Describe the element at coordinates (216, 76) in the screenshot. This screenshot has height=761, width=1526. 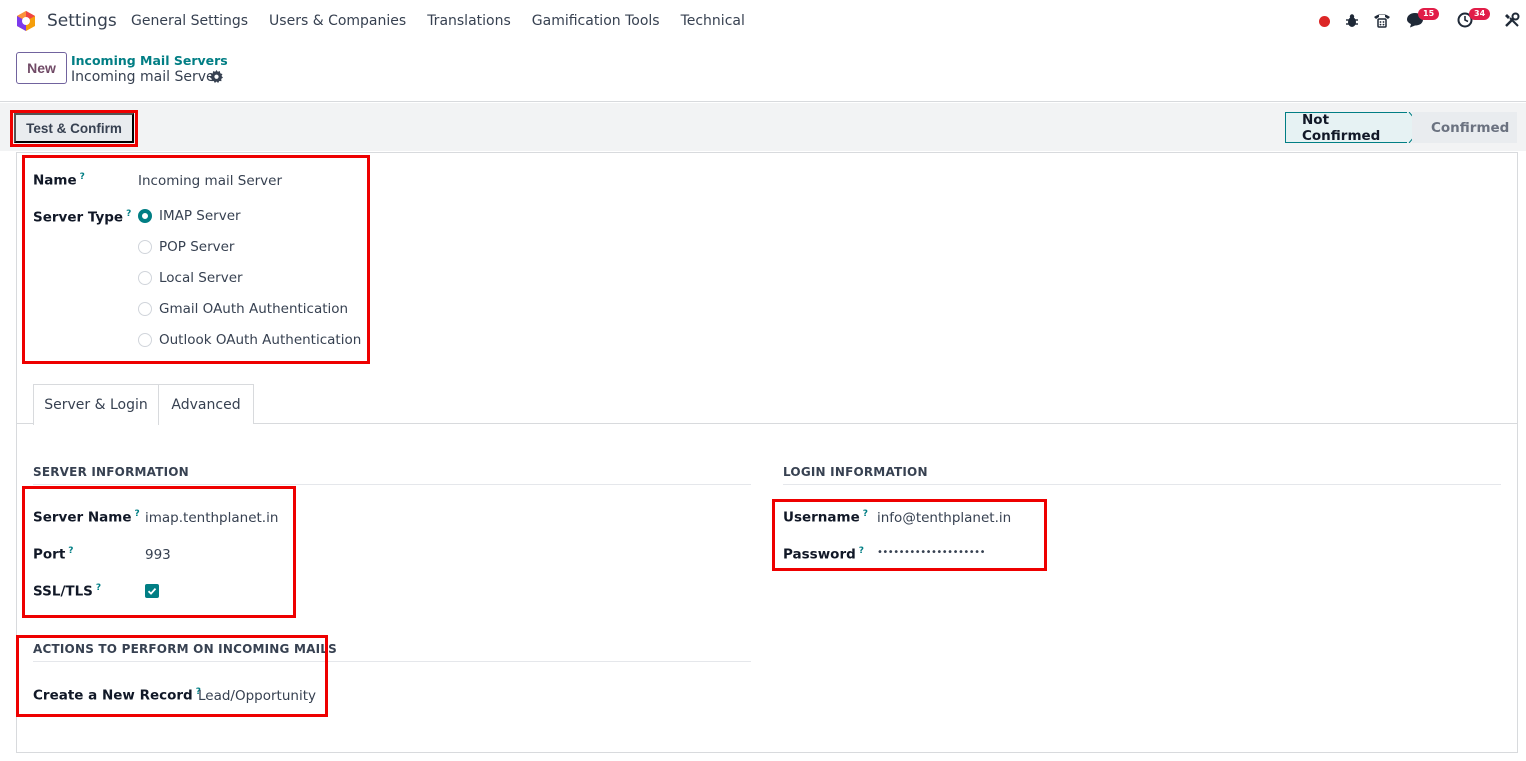
I see `gear-icon` at that location.